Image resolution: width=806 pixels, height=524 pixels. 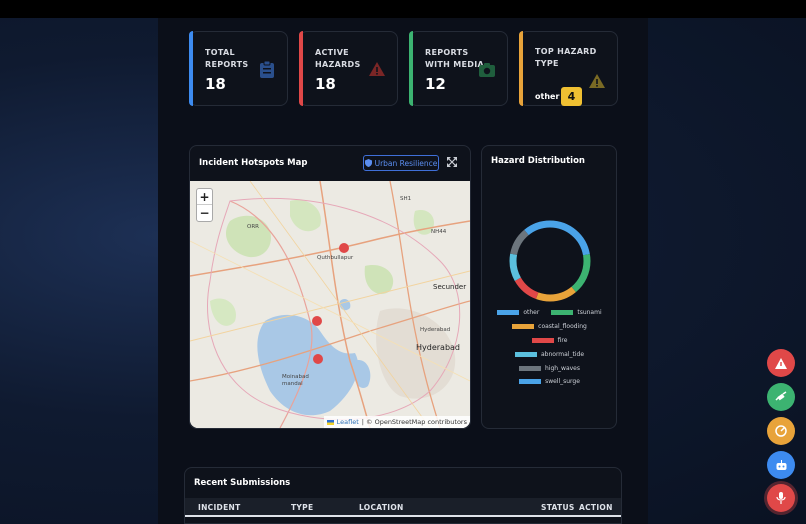 I want to click on stat-card-active-hazards: ACTIVE HAZARDS 18, so click(x=348, y=68).